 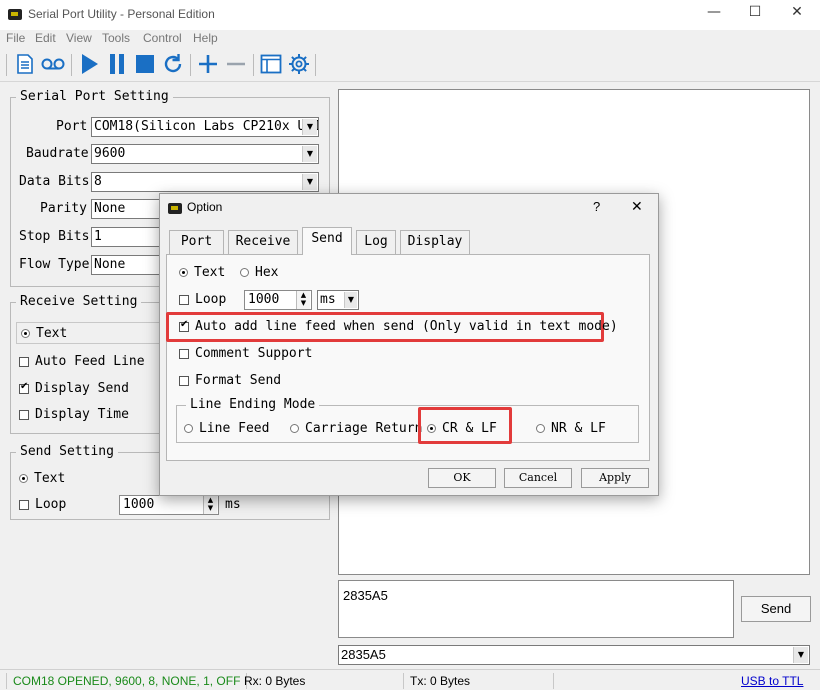 I want to click on pause-icon, so click(x=117, y=64).